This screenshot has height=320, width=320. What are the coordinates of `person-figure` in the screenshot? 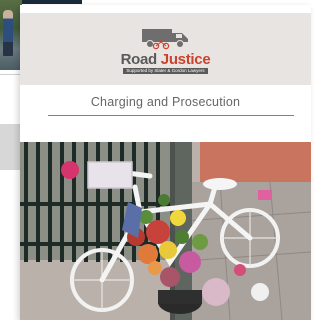 It's located at (8, 33).